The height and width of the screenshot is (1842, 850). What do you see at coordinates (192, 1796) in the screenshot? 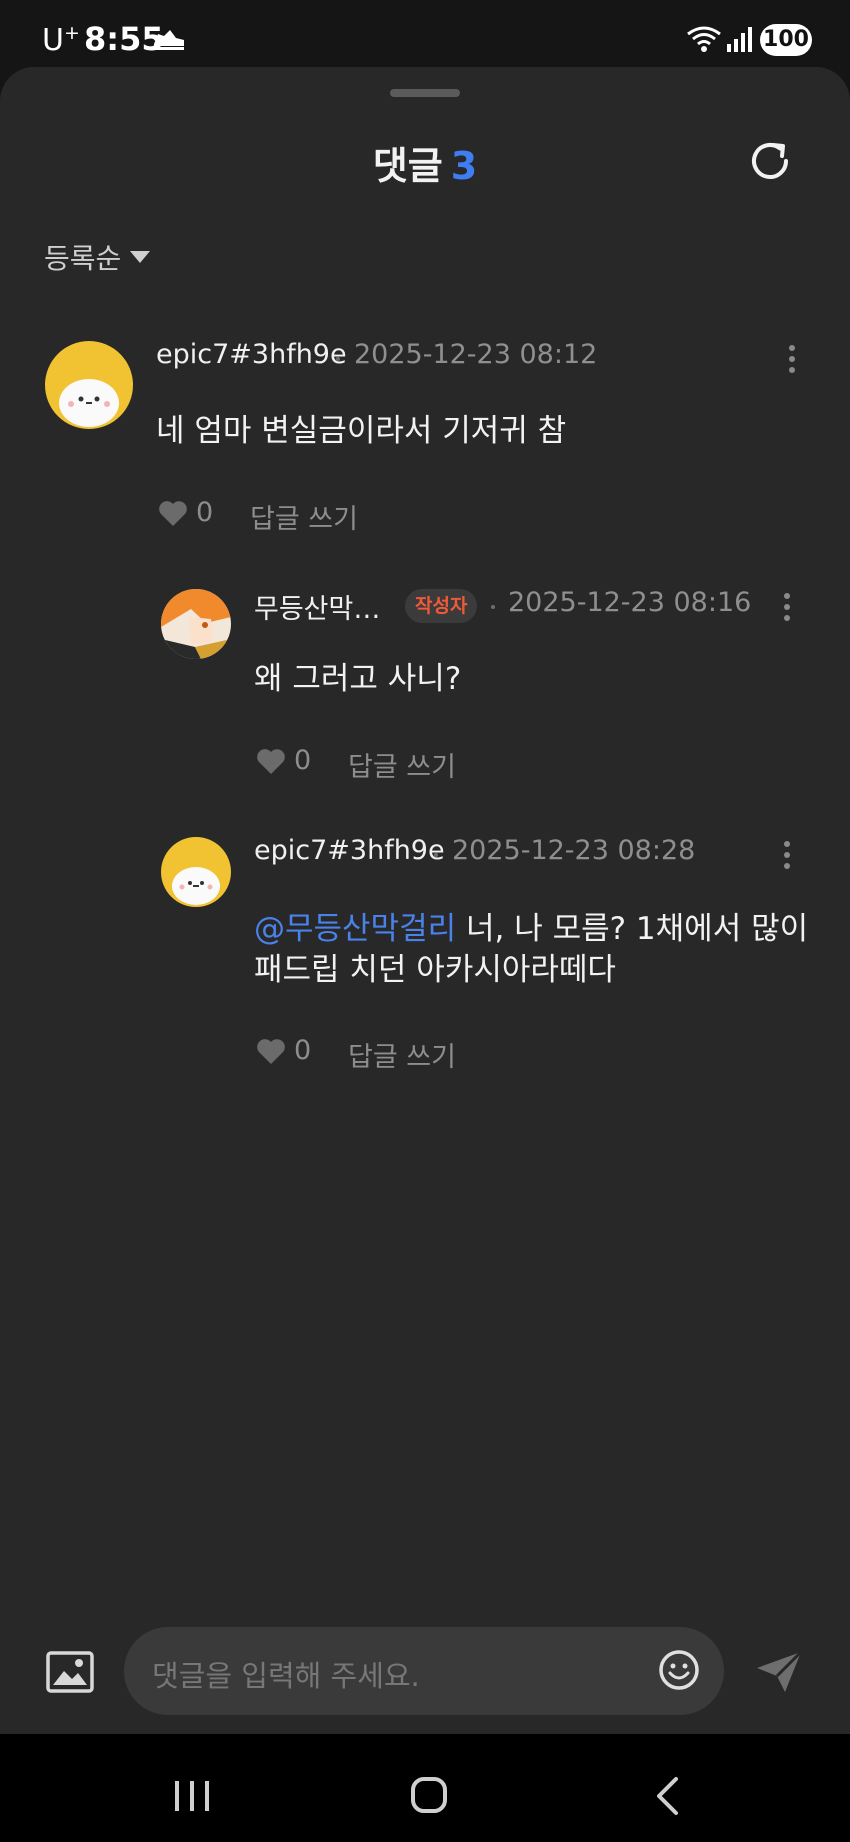
I see `recent-apps-icon` at bounding box center [192, 1796].